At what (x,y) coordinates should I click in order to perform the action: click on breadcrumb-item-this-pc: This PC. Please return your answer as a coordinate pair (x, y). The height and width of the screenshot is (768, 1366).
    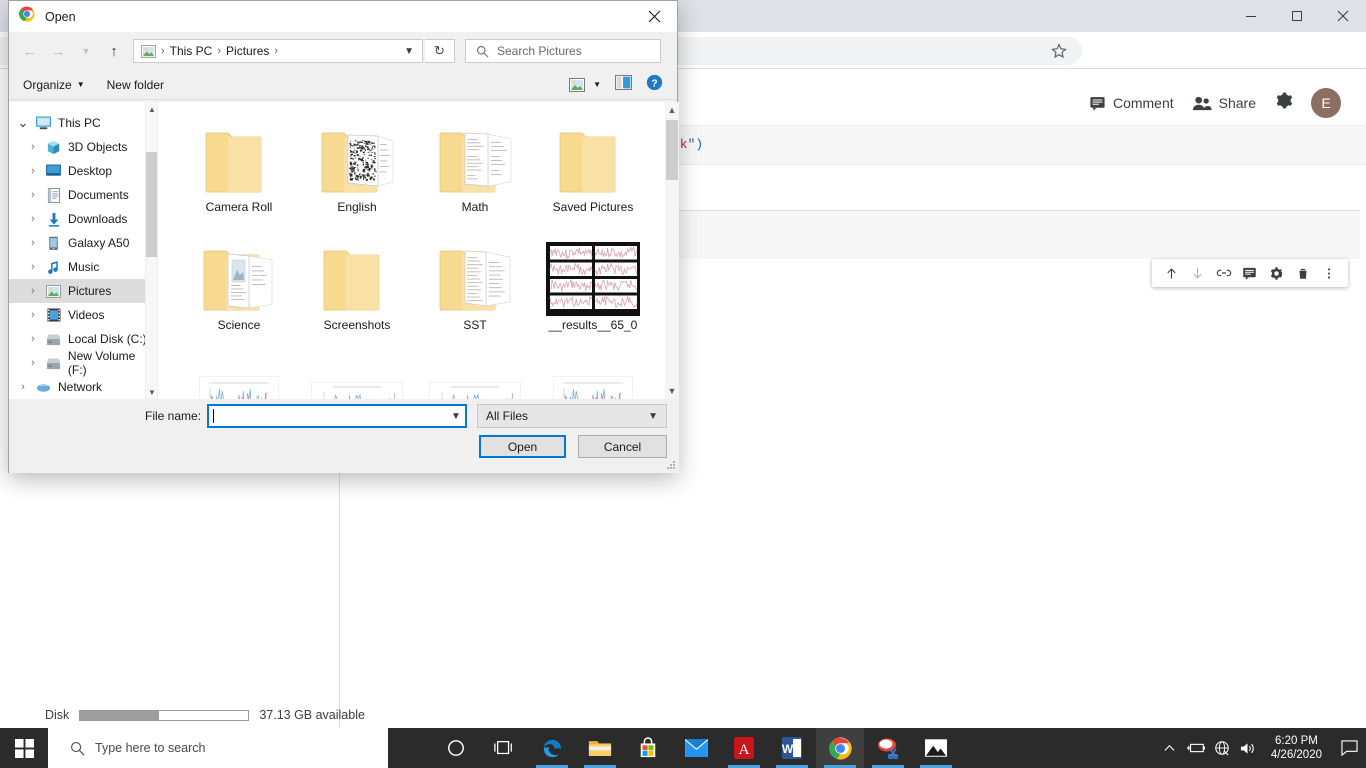
    Looking at the image, I should click on (191, 51).